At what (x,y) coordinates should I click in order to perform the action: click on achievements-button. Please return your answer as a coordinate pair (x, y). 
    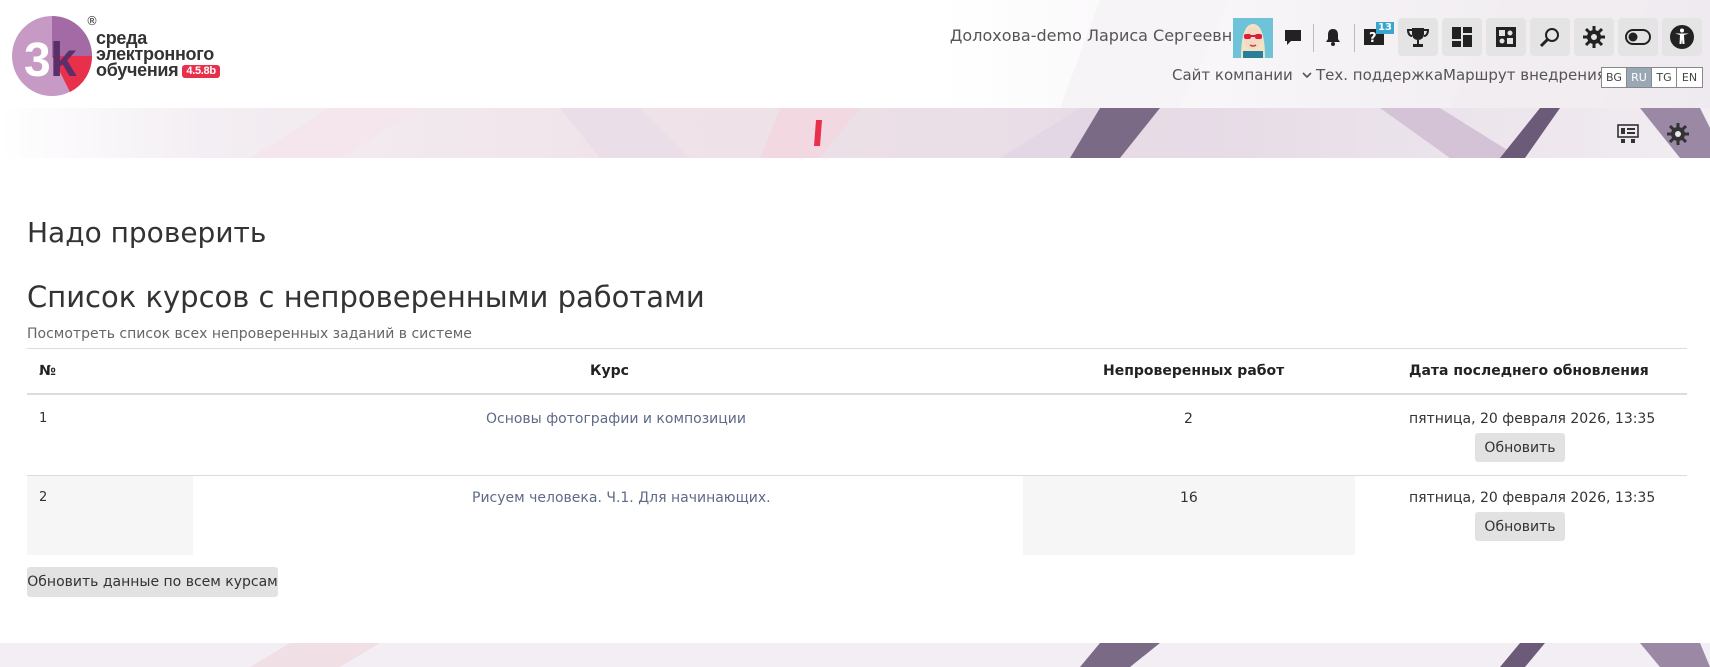
    Looking at the image, I should click on (1418, 37).